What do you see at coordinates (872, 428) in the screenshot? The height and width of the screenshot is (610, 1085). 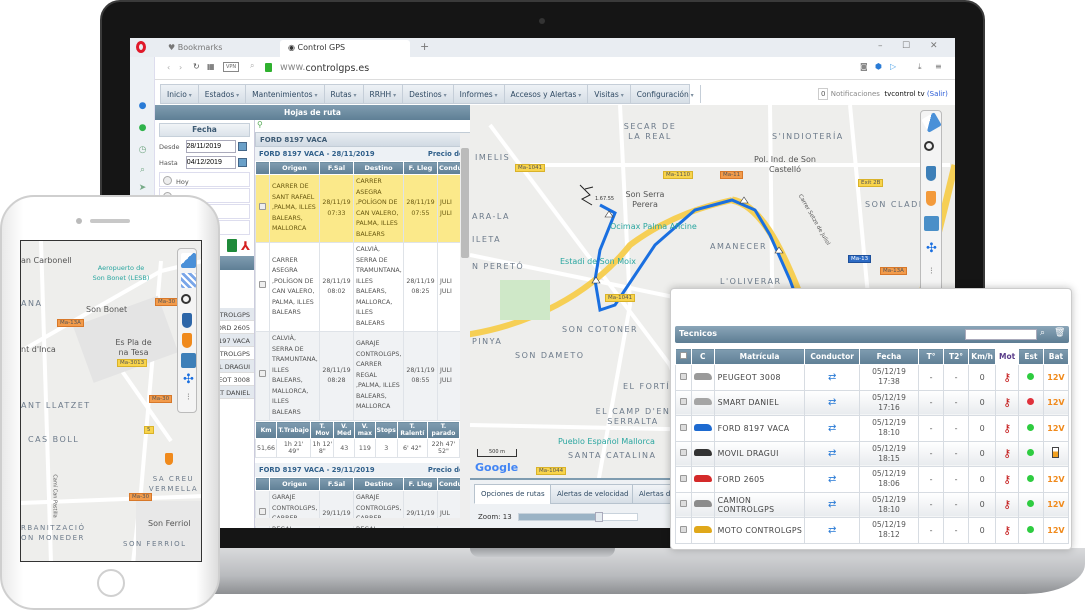 I see `tecnico-row: FORD 8197 VACA ⇄ 05/12/19 18:10- -0 ⚷ 12V` at bounding box center [872, 428].